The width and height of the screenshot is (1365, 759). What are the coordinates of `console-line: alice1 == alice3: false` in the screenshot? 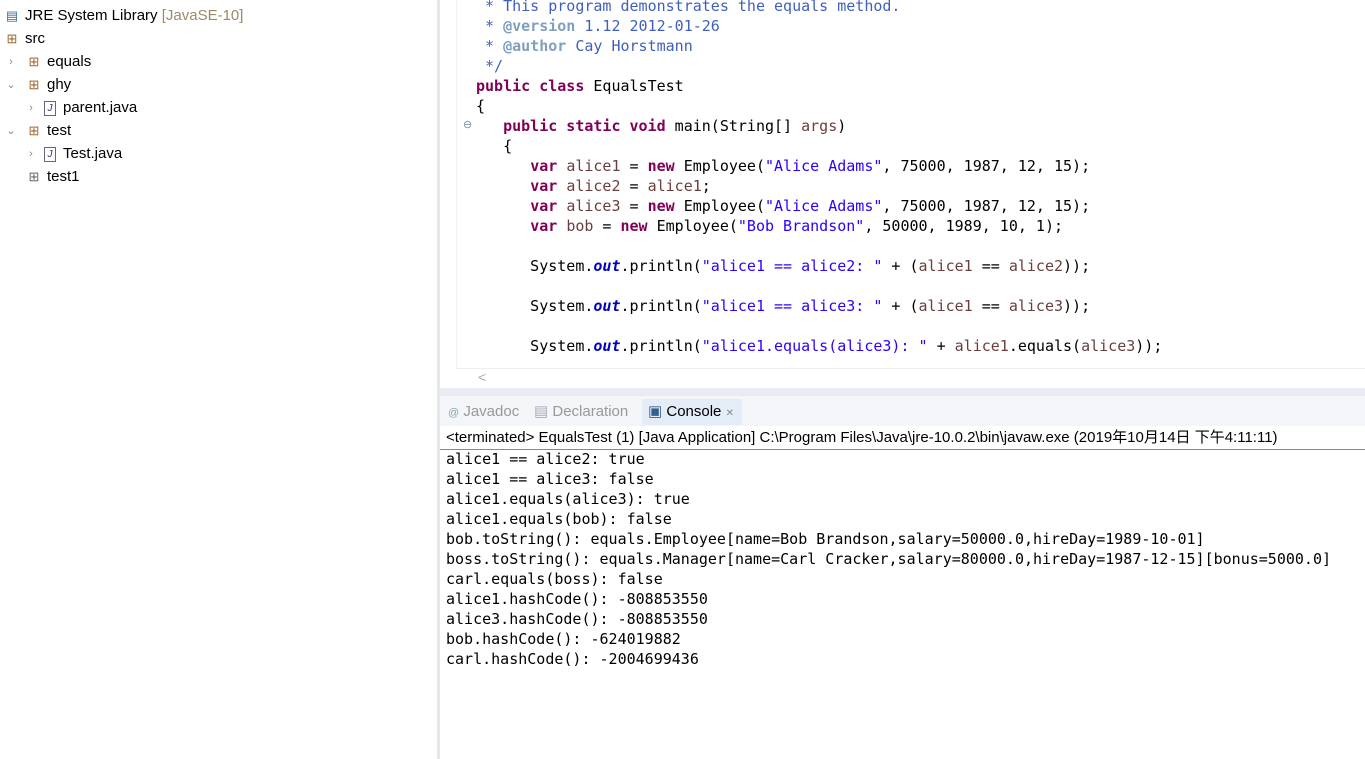 It's located at (550, 479).